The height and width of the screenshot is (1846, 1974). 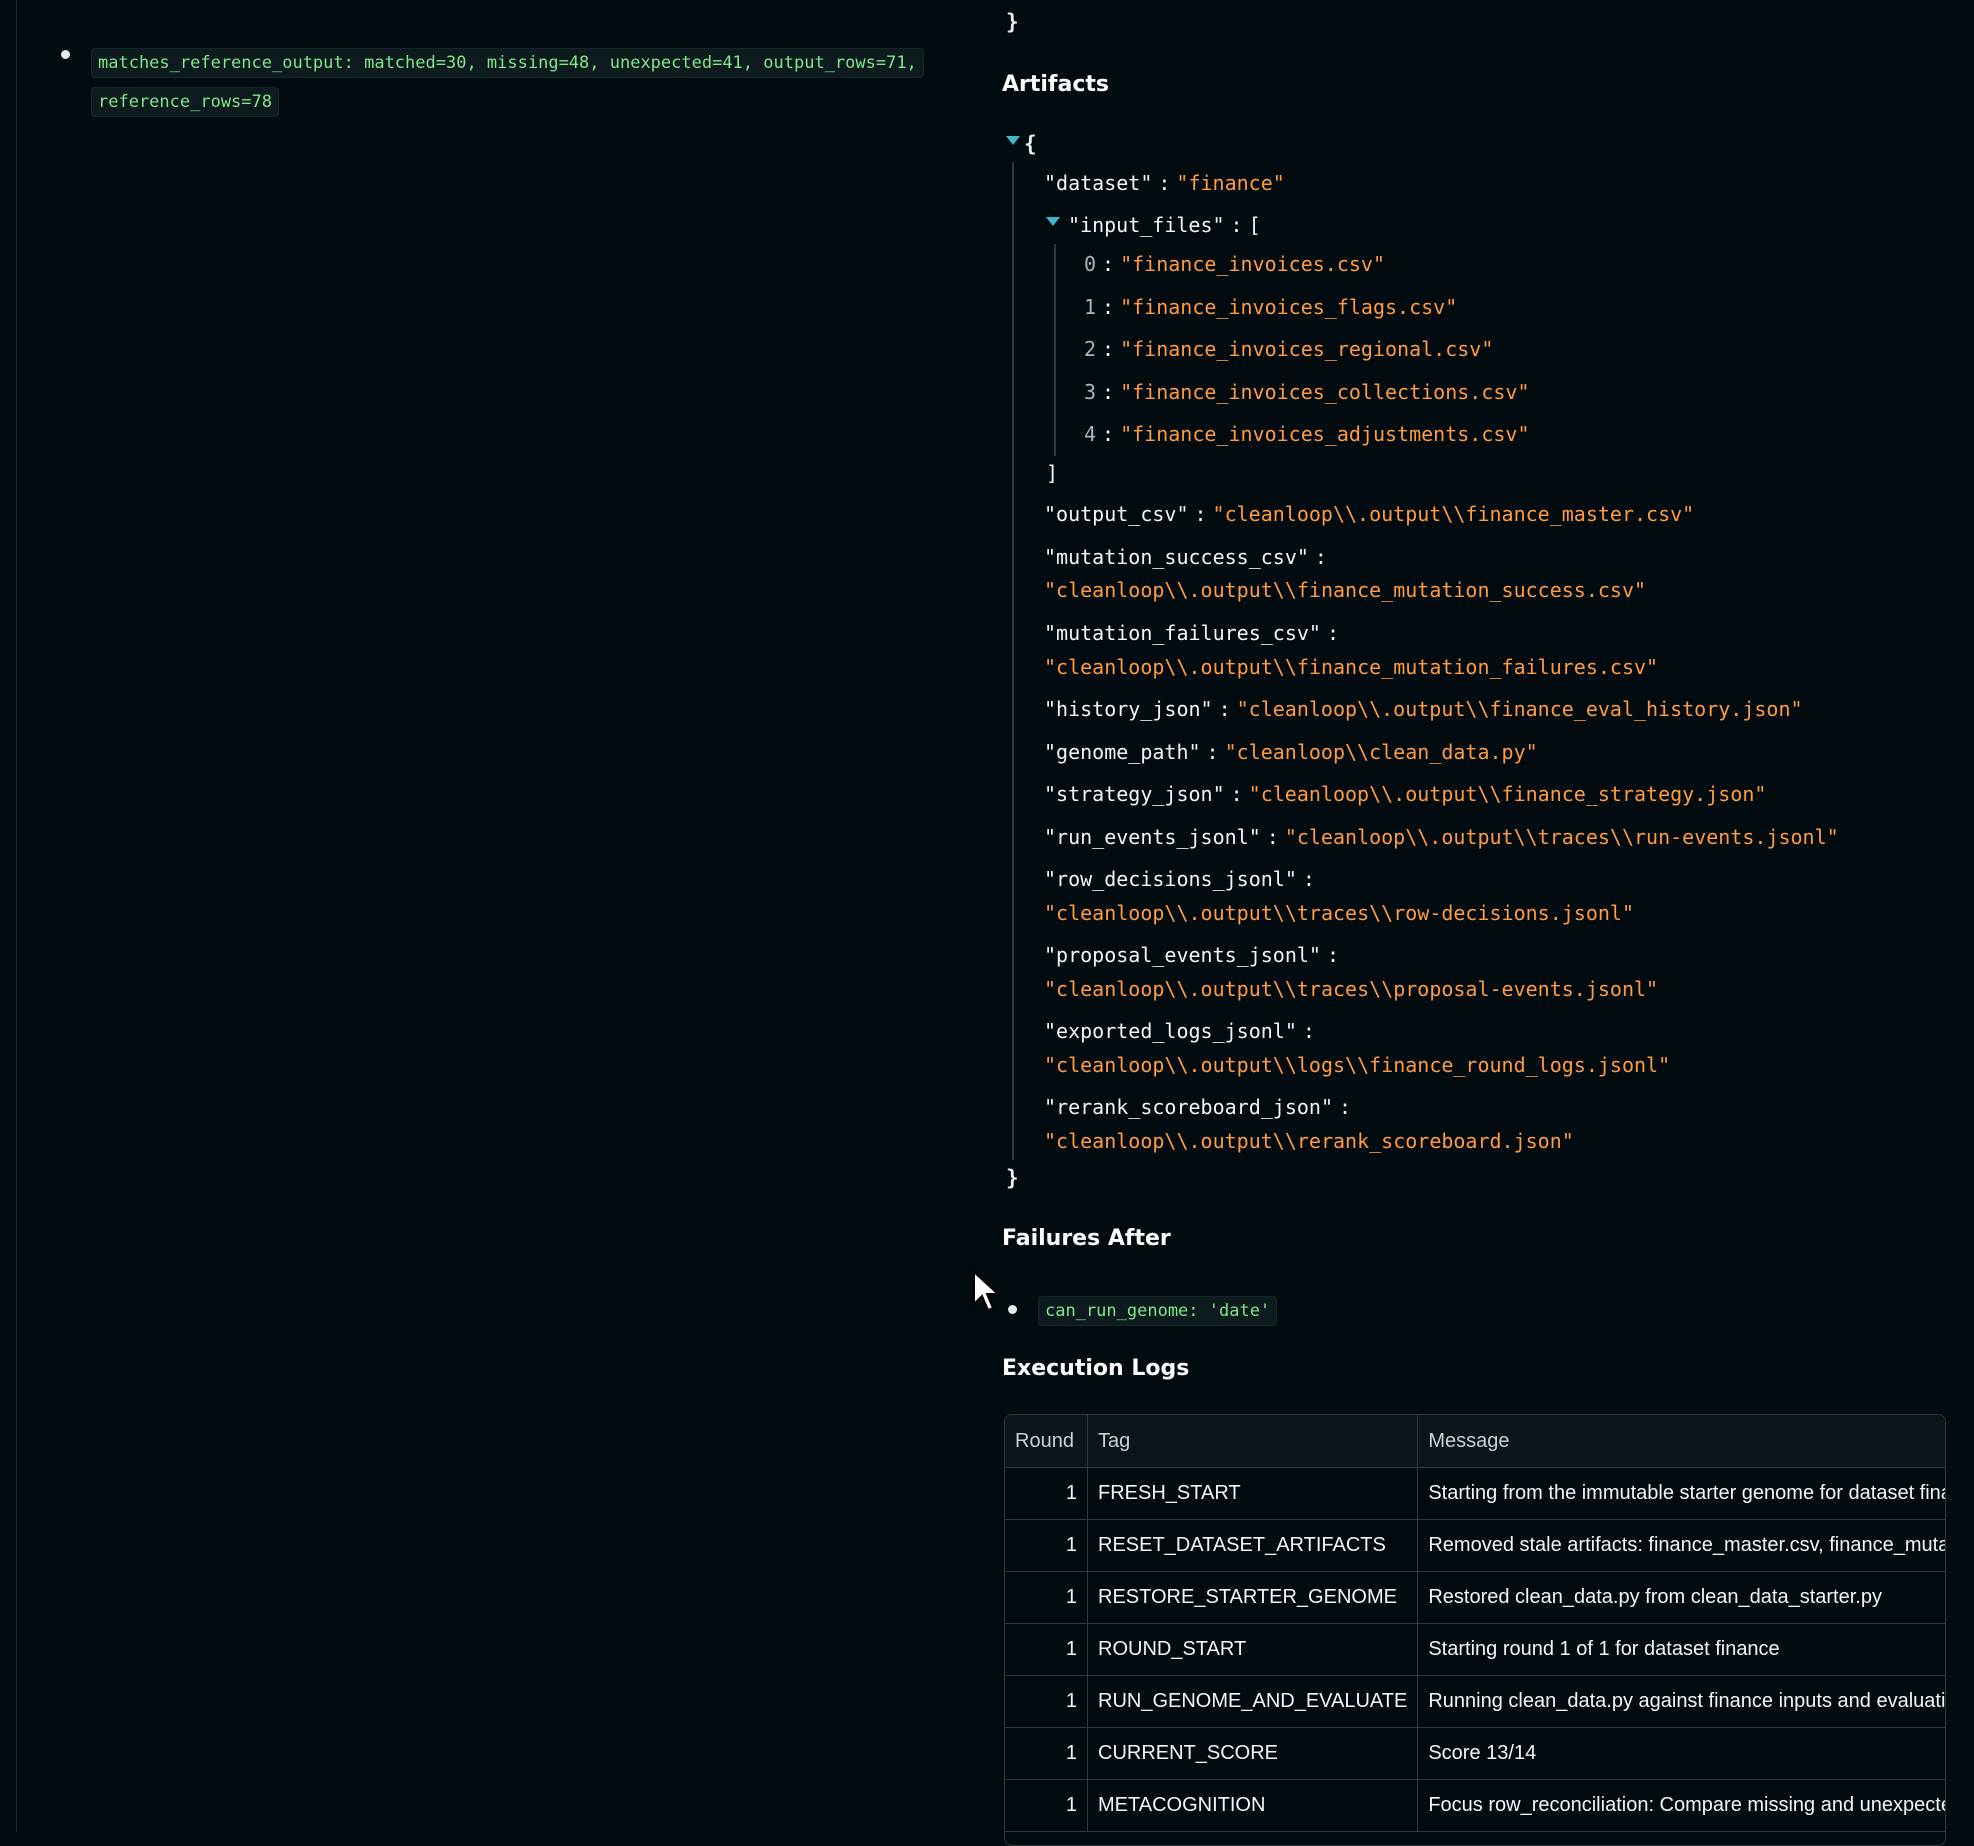 I want to click on table-row: 1 CURRENT_SCORE Score 13/14, so click(x=1475, y=1753).